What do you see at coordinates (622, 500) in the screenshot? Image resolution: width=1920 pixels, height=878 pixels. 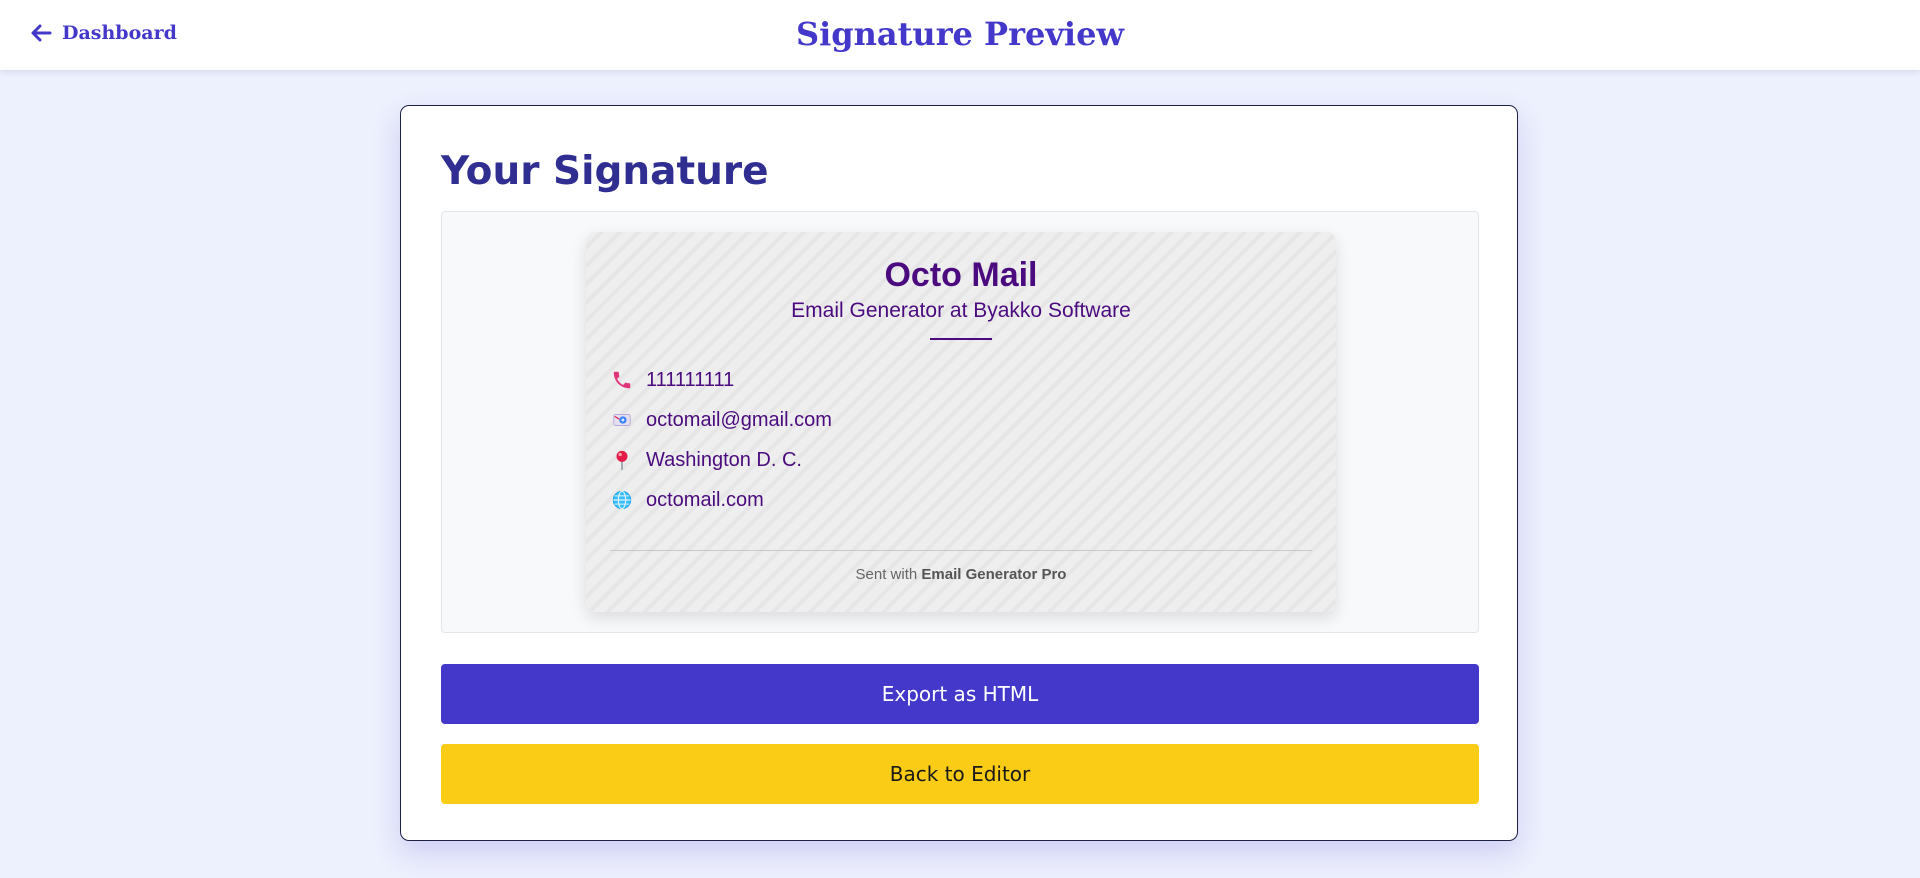 I see `globe-icon` at bounding box center [622, 500].